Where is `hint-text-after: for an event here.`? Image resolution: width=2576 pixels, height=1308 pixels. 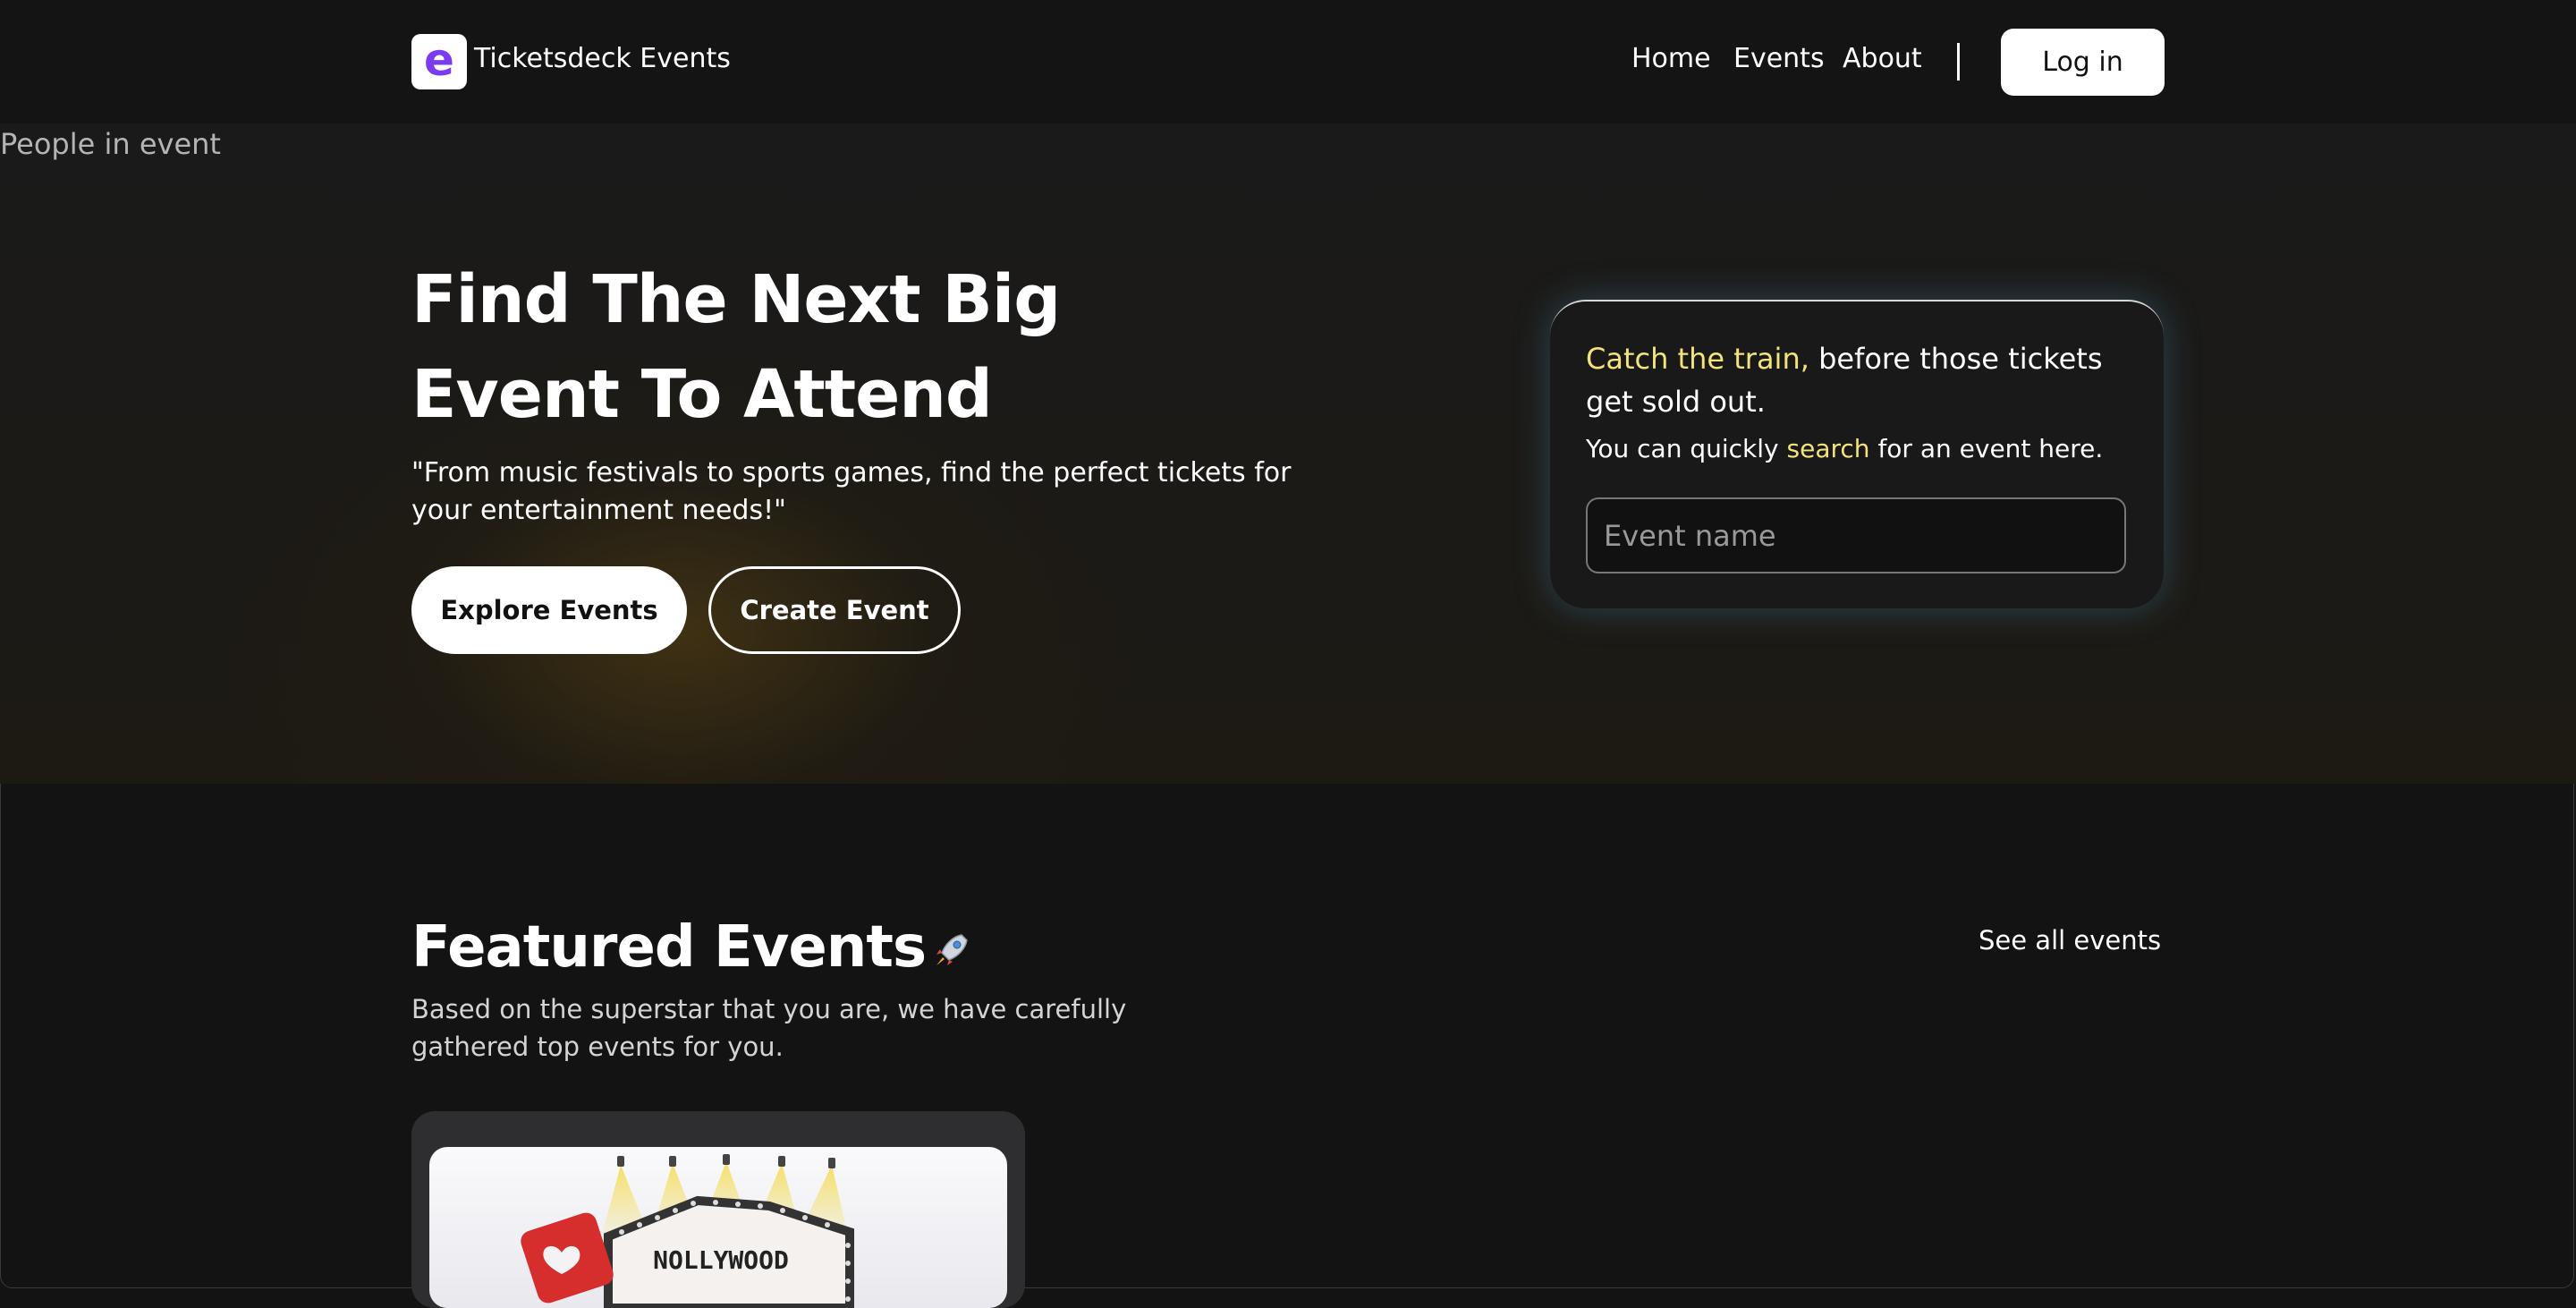 hint-text-after: for an event here. is located at coordinates (1986, 448).